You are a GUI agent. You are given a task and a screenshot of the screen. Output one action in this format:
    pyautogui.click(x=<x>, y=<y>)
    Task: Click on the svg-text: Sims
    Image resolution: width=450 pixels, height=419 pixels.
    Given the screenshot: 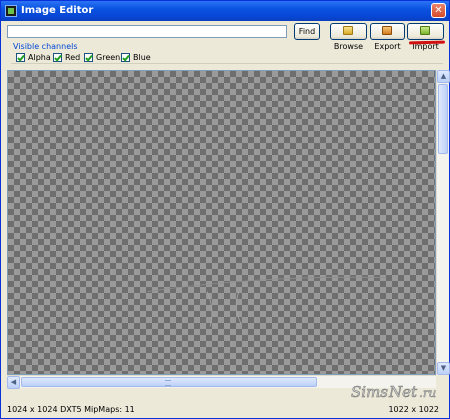 What is the action you would take?
    pyautogui.click(x=369, y=392)
    